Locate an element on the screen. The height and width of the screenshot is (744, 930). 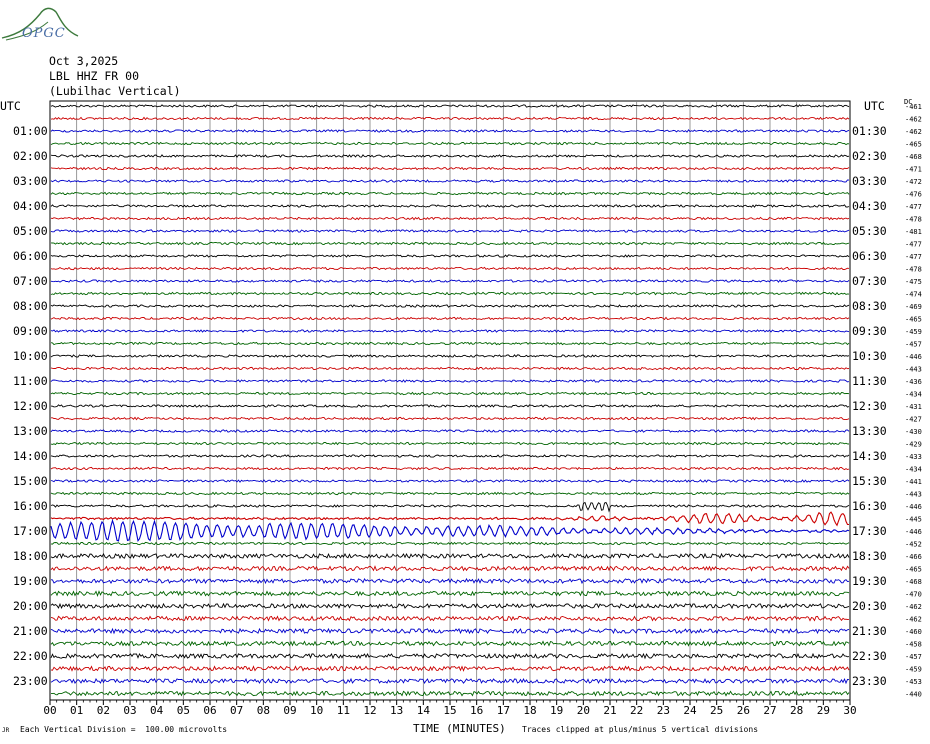
left-hour-label: 17:00 is located at coordinates (30, 531).